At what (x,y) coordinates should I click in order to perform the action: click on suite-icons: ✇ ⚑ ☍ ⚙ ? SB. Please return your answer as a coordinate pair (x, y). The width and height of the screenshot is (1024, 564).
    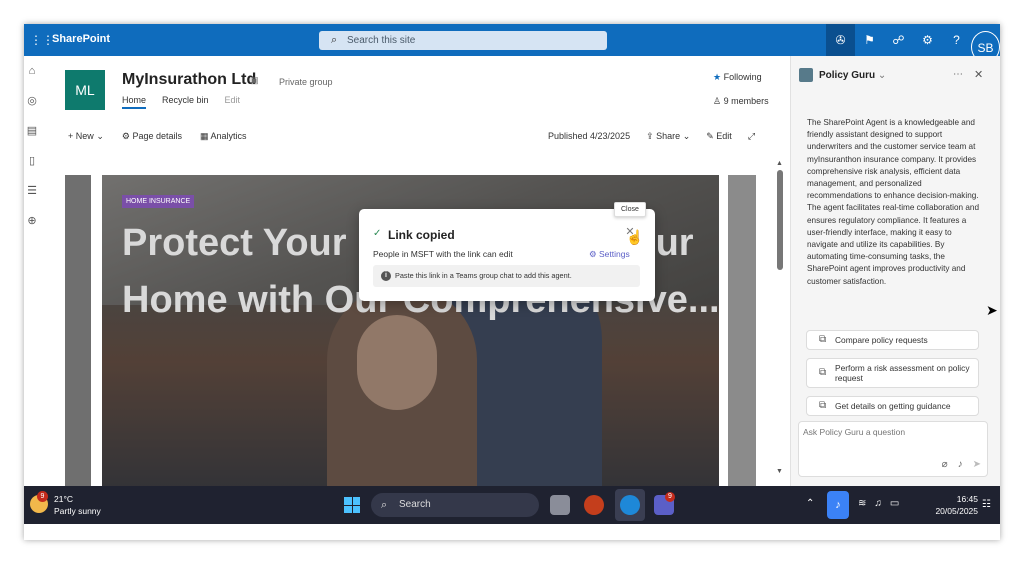
    Looking at the image, I should click on (913, 43).